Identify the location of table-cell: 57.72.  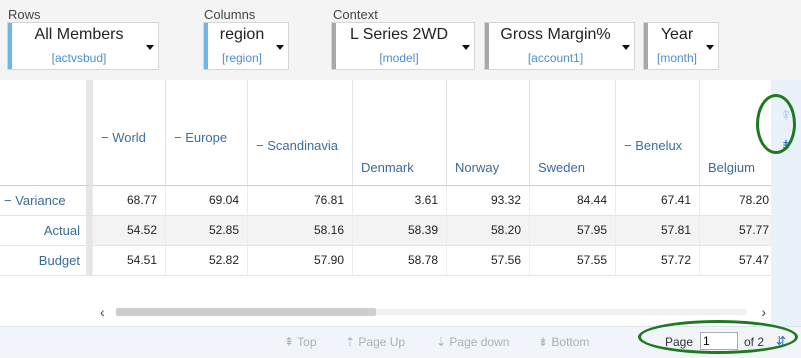
(657, 261).